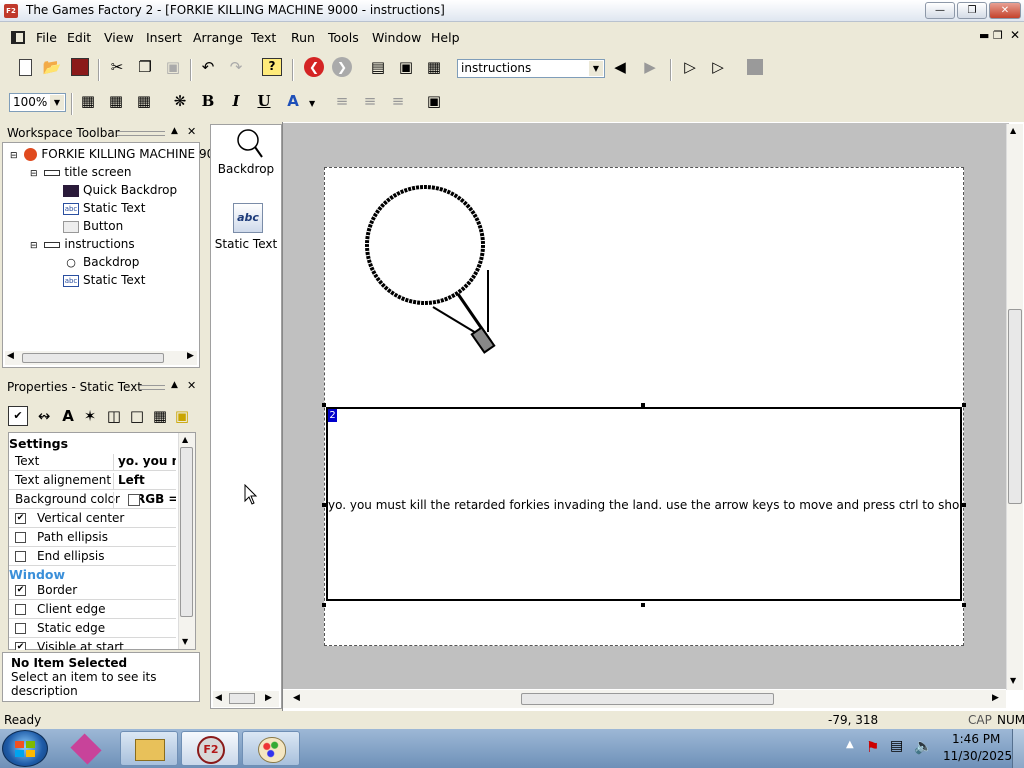  What do you see at coordinates (976, 739) in the screenshot?
I see `clock-time: 1:46 PM` at bounding box center [976, 739].